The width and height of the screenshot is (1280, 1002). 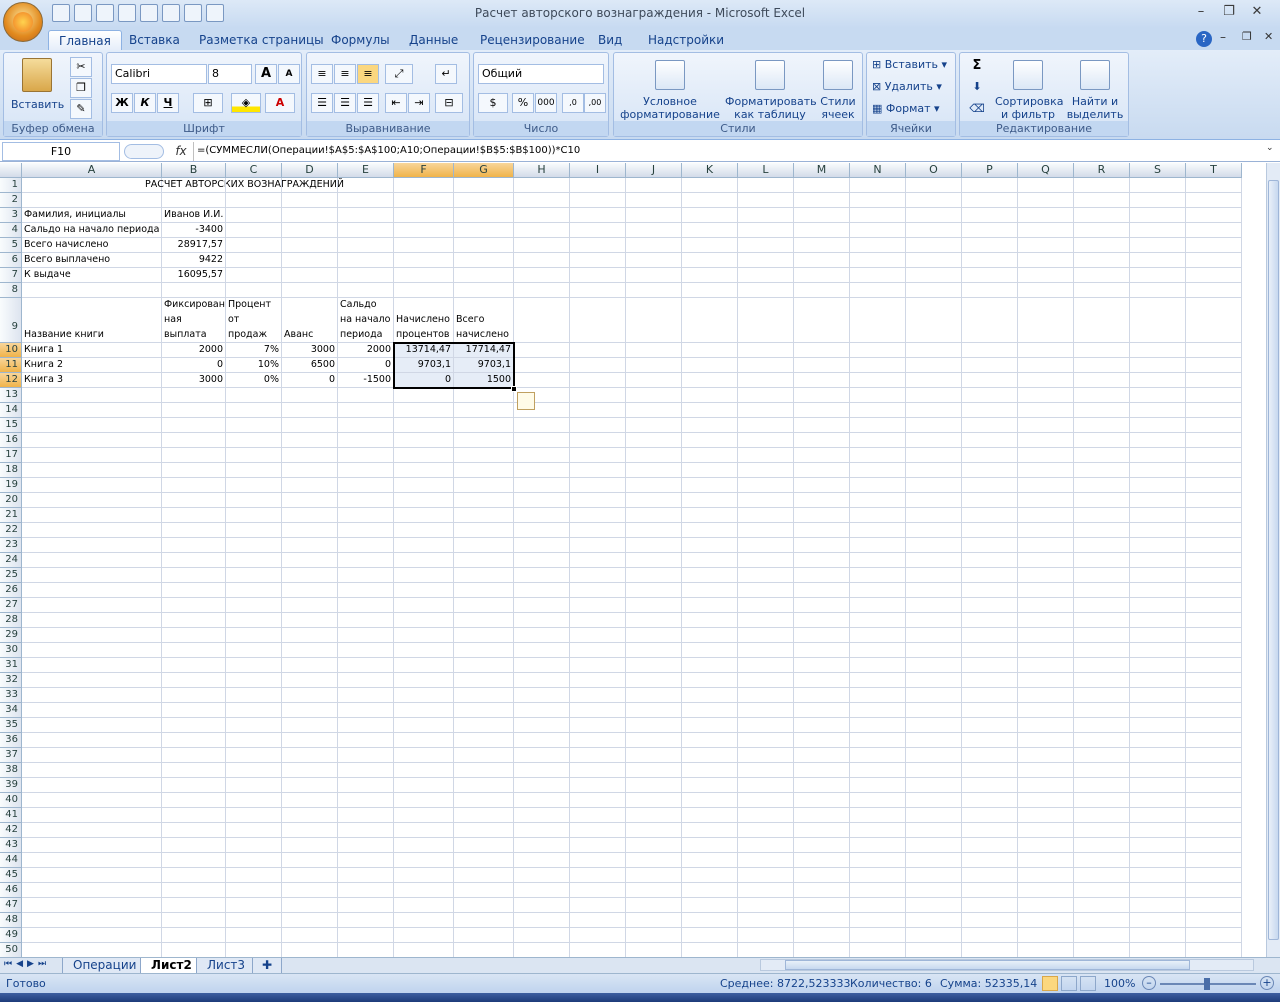 What do you see at coordinates (1158, 680) in the screenshot?
I see `cell-s32` at bounding box center [1158, 680].